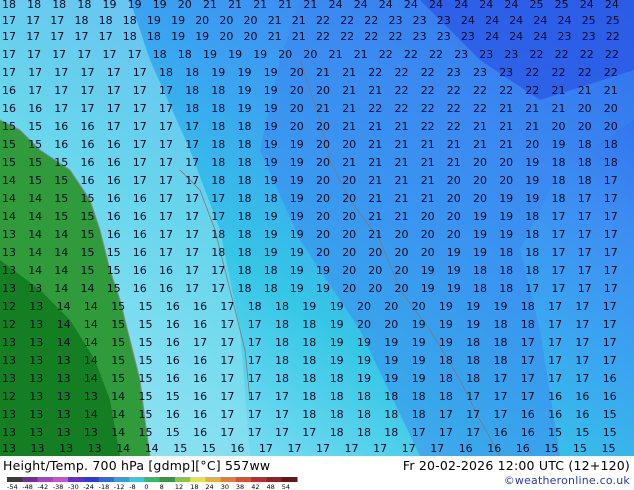 Image resolution: width=634 pixels, height=490 pixels. I want to click on colorbar-tick: -42, so click(43, 486).